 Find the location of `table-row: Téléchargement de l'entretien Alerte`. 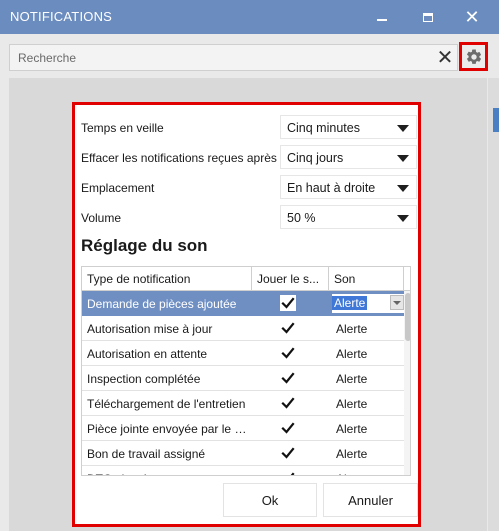

table-row: Téléchargement de l'entretien Alerte is located at coordinates (243, 403).